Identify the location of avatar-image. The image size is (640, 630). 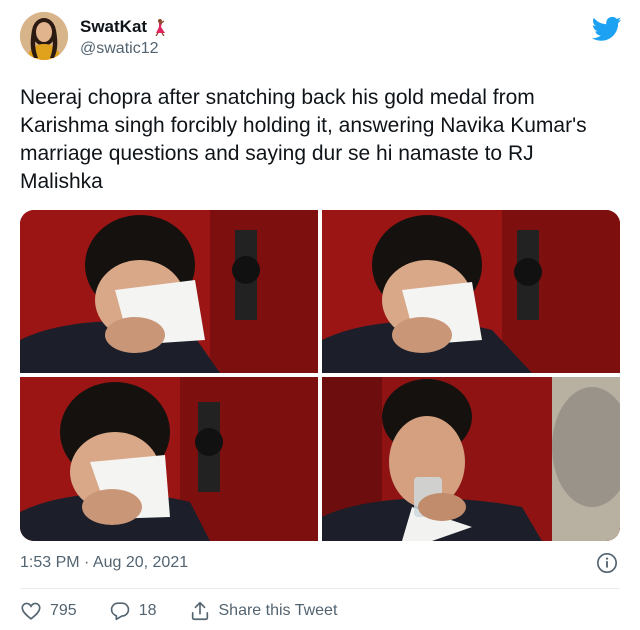
(44, 36).